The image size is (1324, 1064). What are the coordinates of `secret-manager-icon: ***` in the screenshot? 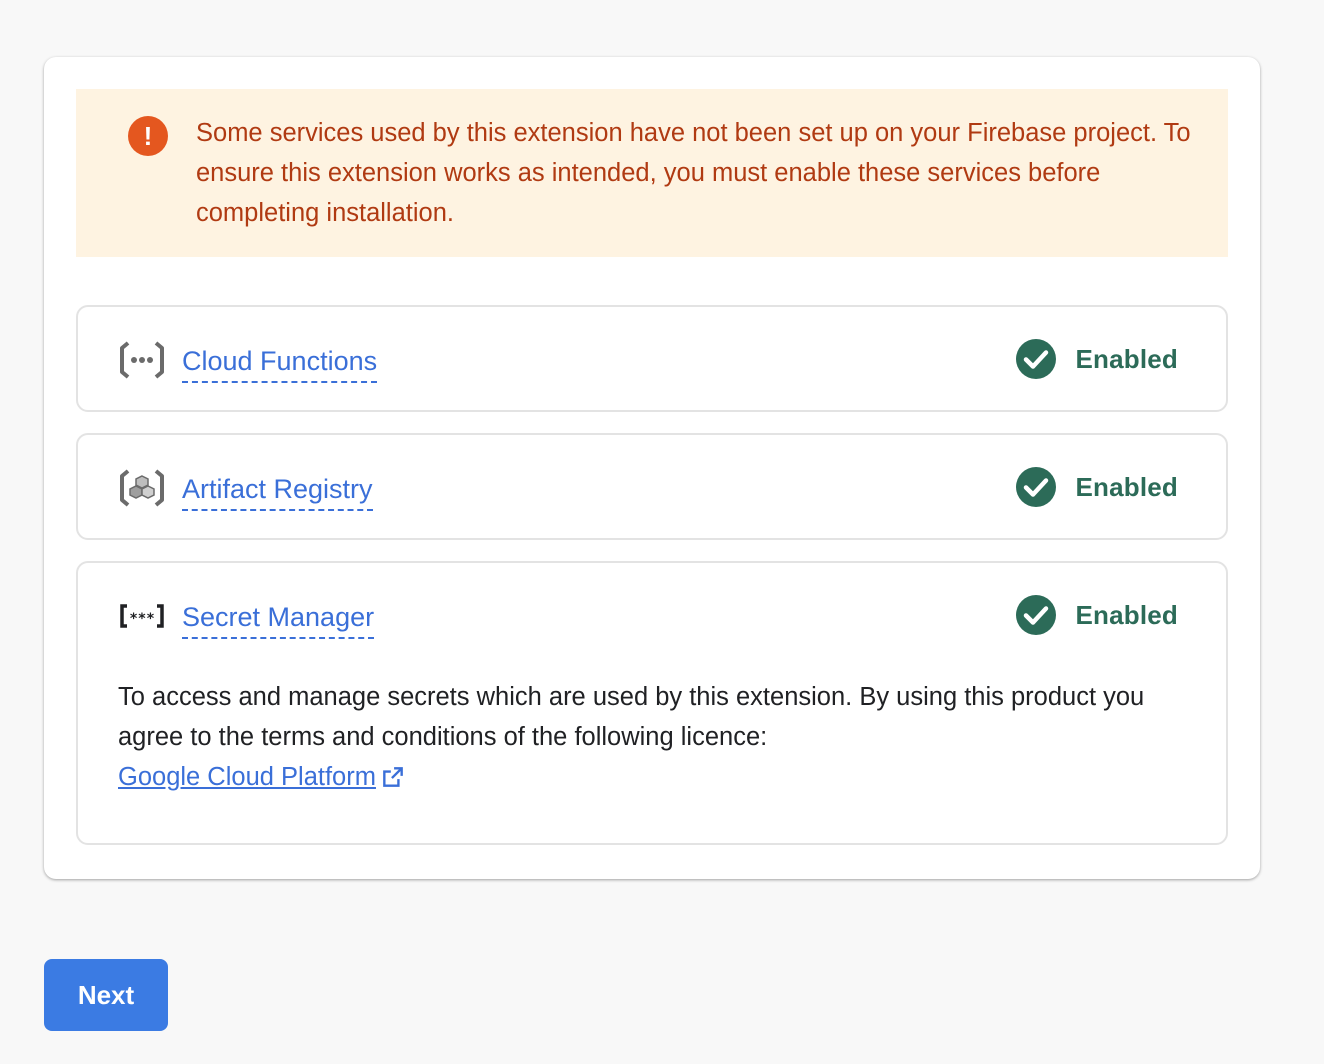 It's located at (142, 616).